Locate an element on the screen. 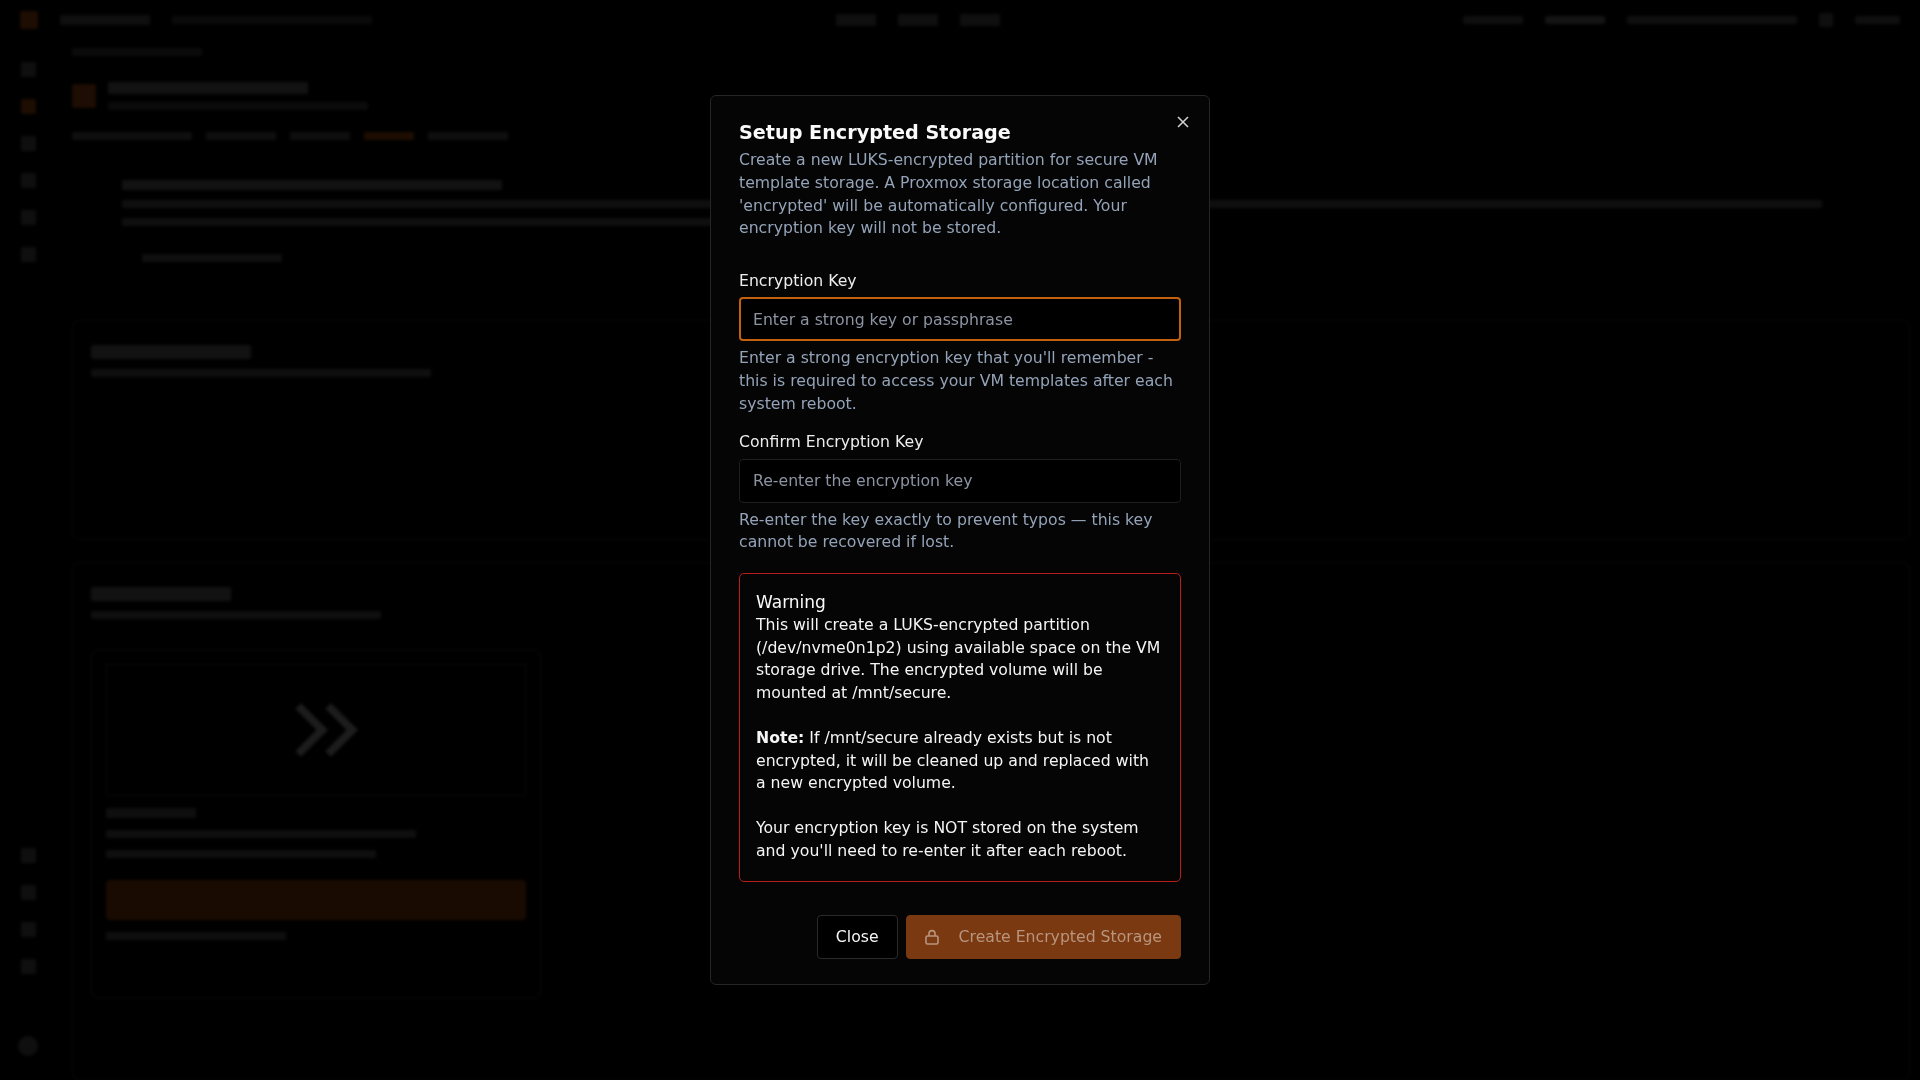 The height and width of the screenshot is (1080, 1920). field-label: Confirm Encryption Key is located at coordinates (832, 442).